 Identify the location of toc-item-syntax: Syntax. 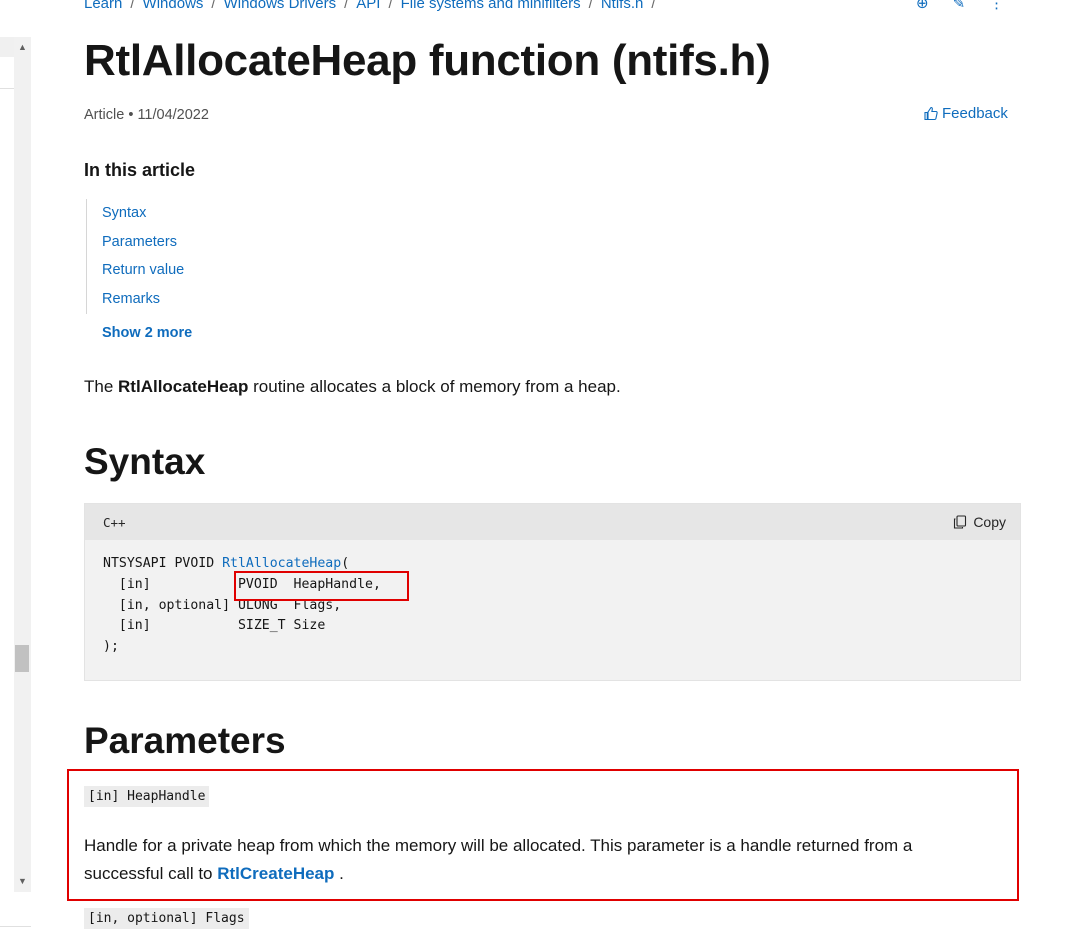
(143, 213).